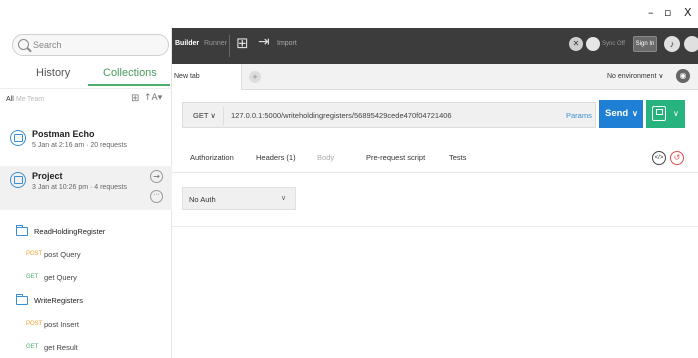 This screenshot has height=358, width=698. I want to click on section-divider, so click(435, 226).